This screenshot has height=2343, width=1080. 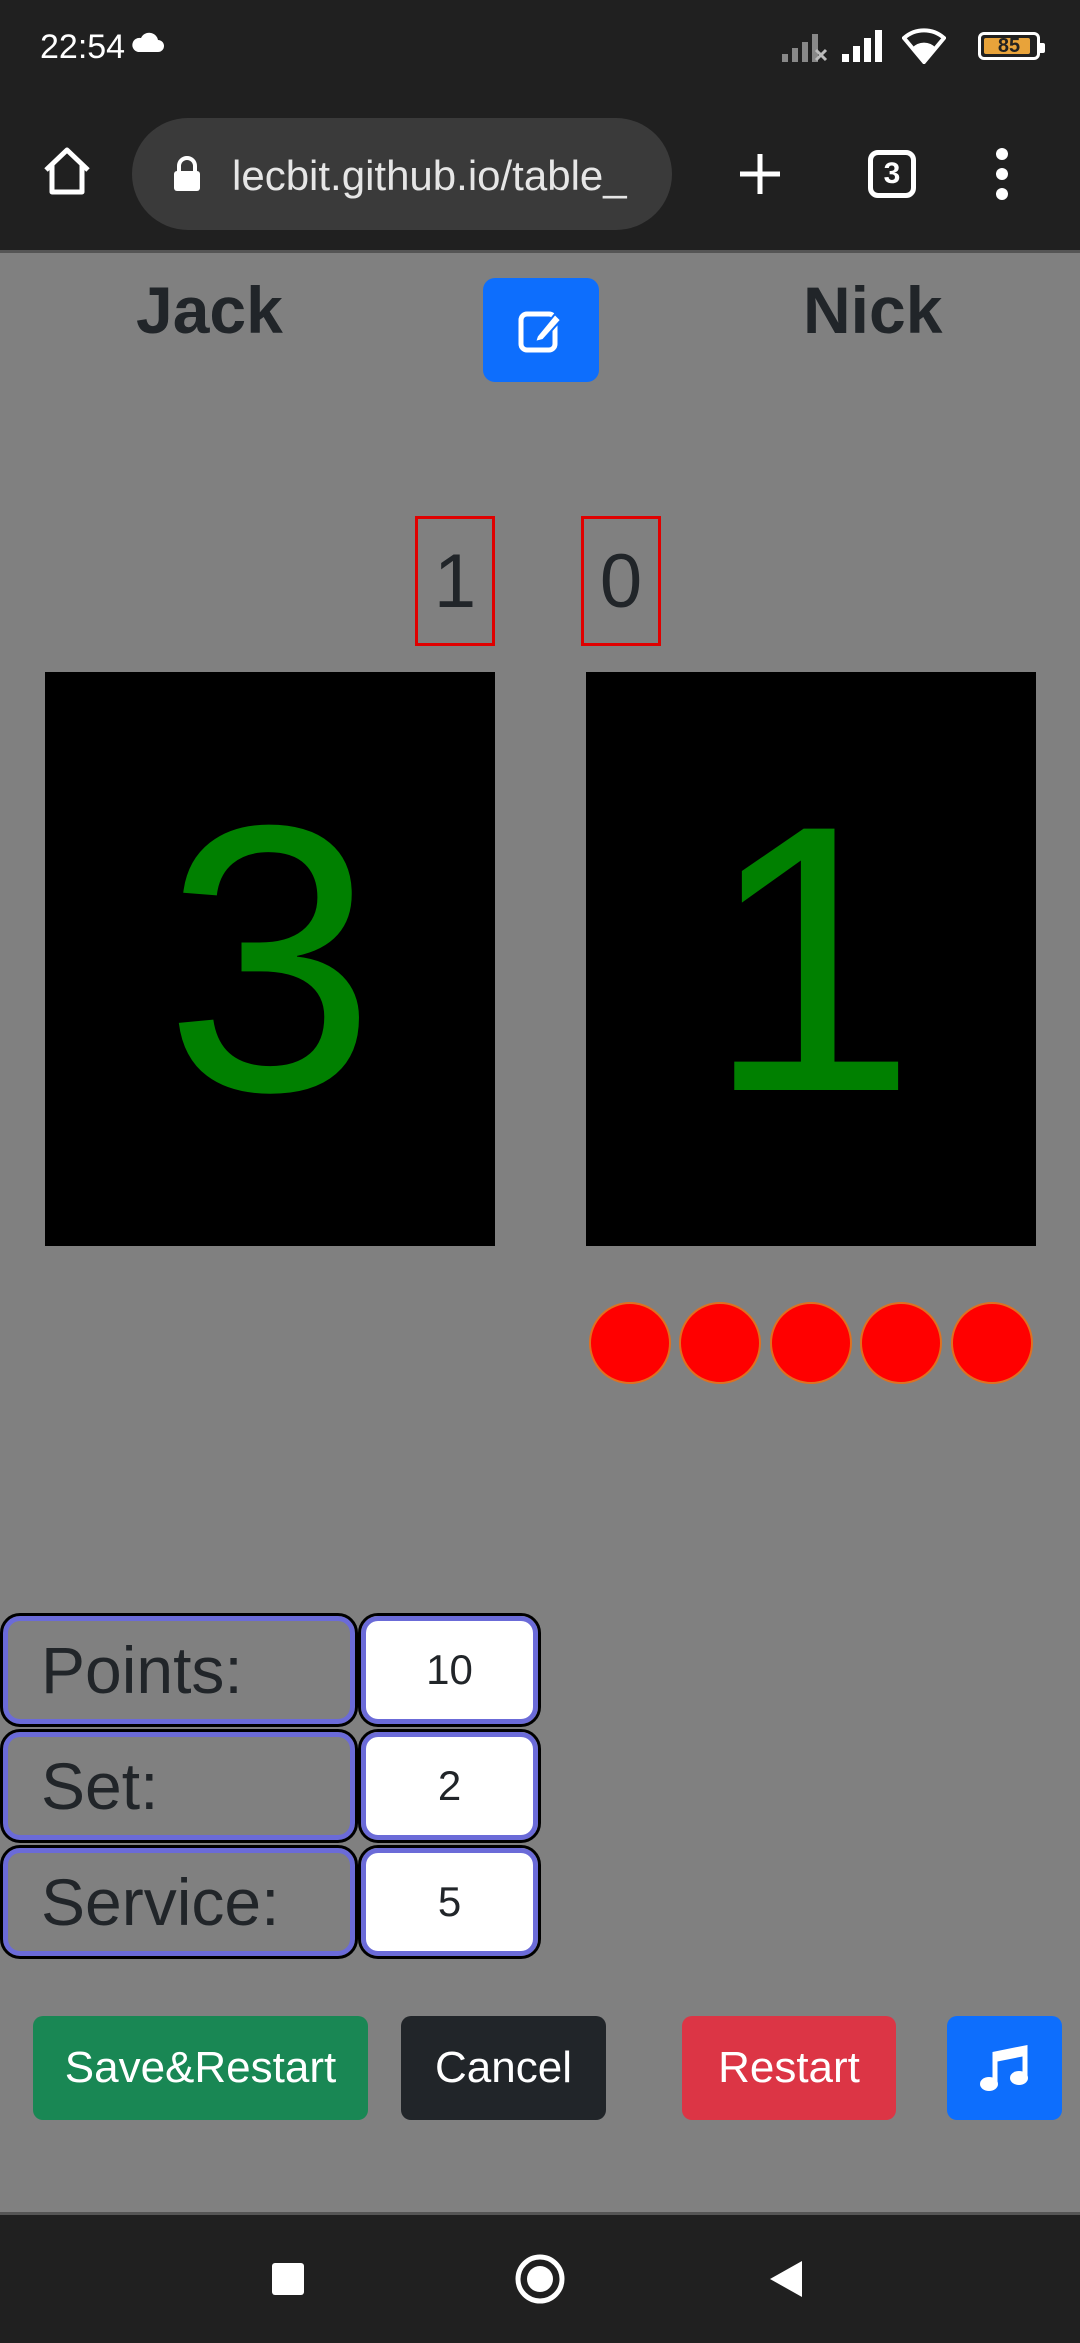 I want to click on wifi-icon, so click(x=924, y=46).